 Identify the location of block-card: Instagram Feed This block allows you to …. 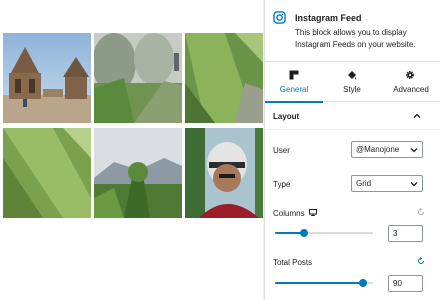
(352, 31).